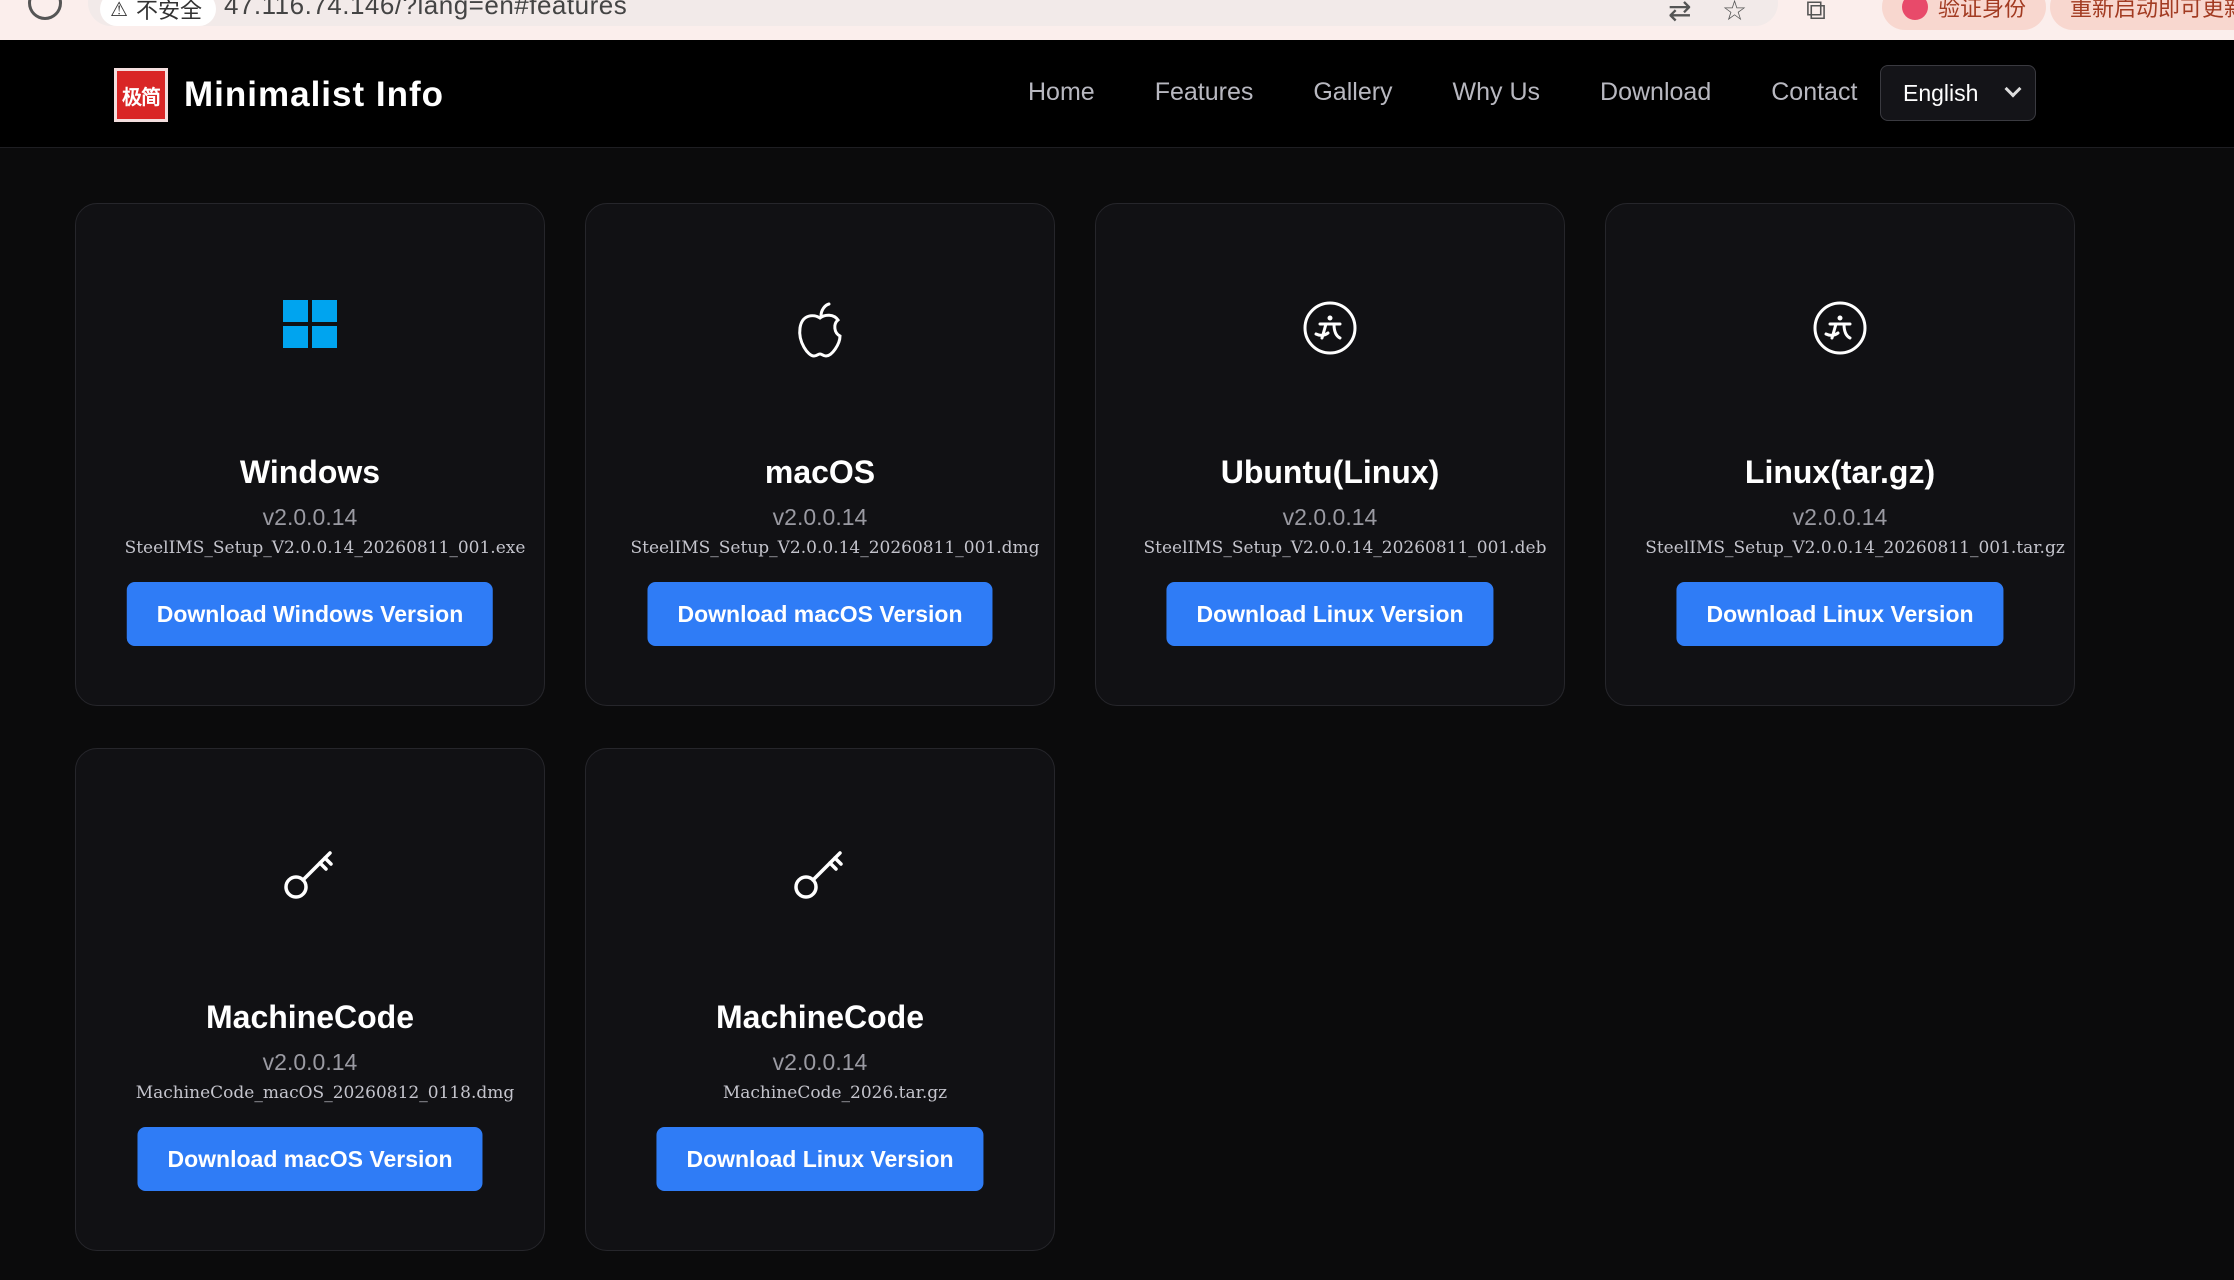  What do you see at coordinates (1982, 10) in the screenshot?
I see `verify-identity-label: 验证身份` at bounding box center [1982, 10].